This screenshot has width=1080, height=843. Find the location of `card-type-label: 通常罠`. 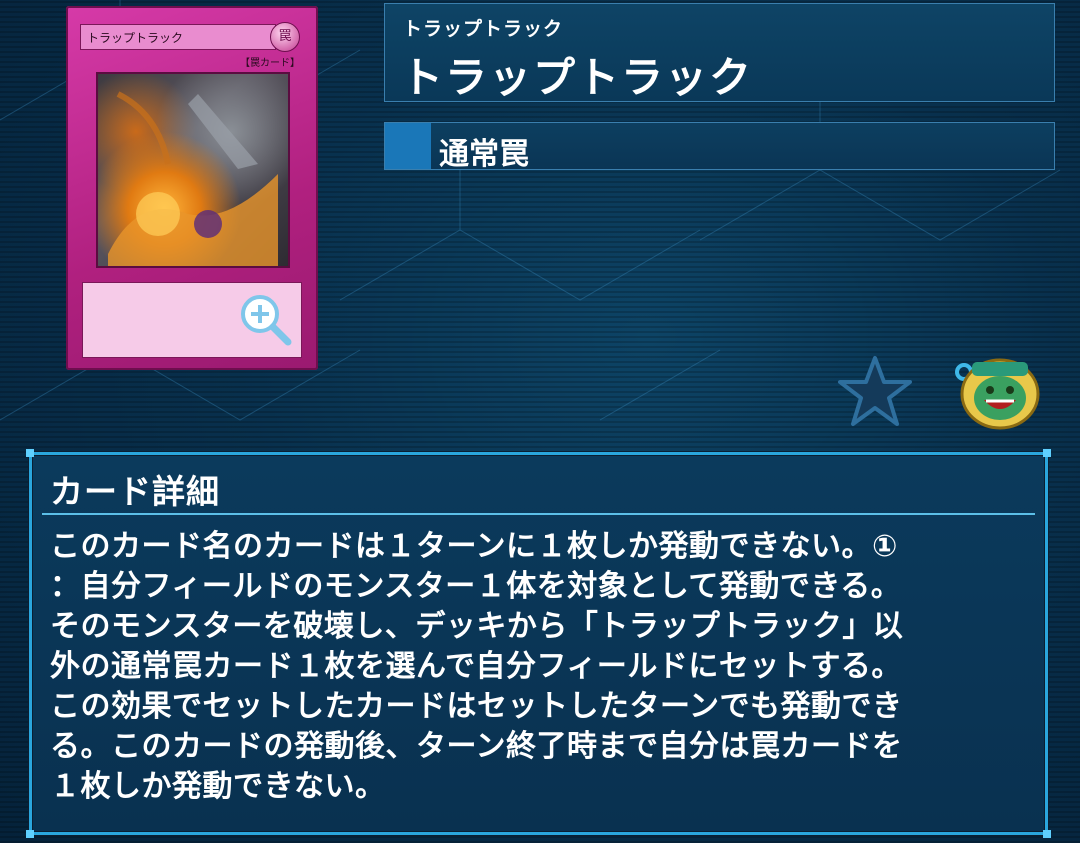

card-type-label: 通常罠 is located at coordinates (484, 154).